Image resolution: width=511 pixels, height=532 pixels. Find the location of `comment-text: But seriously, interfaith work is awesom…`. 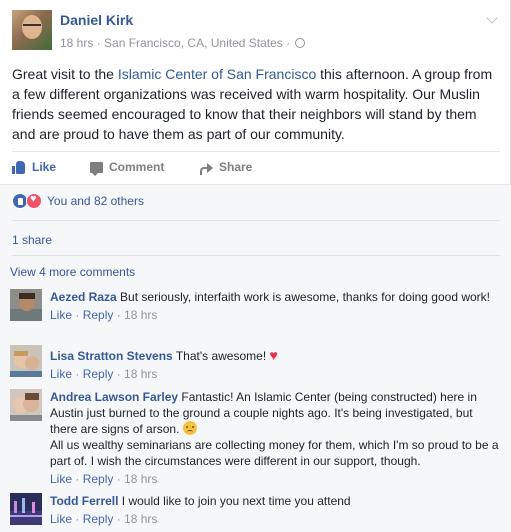

comment-text: But seriously, interfaith work is awesom… is located at coordinates (305, 297).